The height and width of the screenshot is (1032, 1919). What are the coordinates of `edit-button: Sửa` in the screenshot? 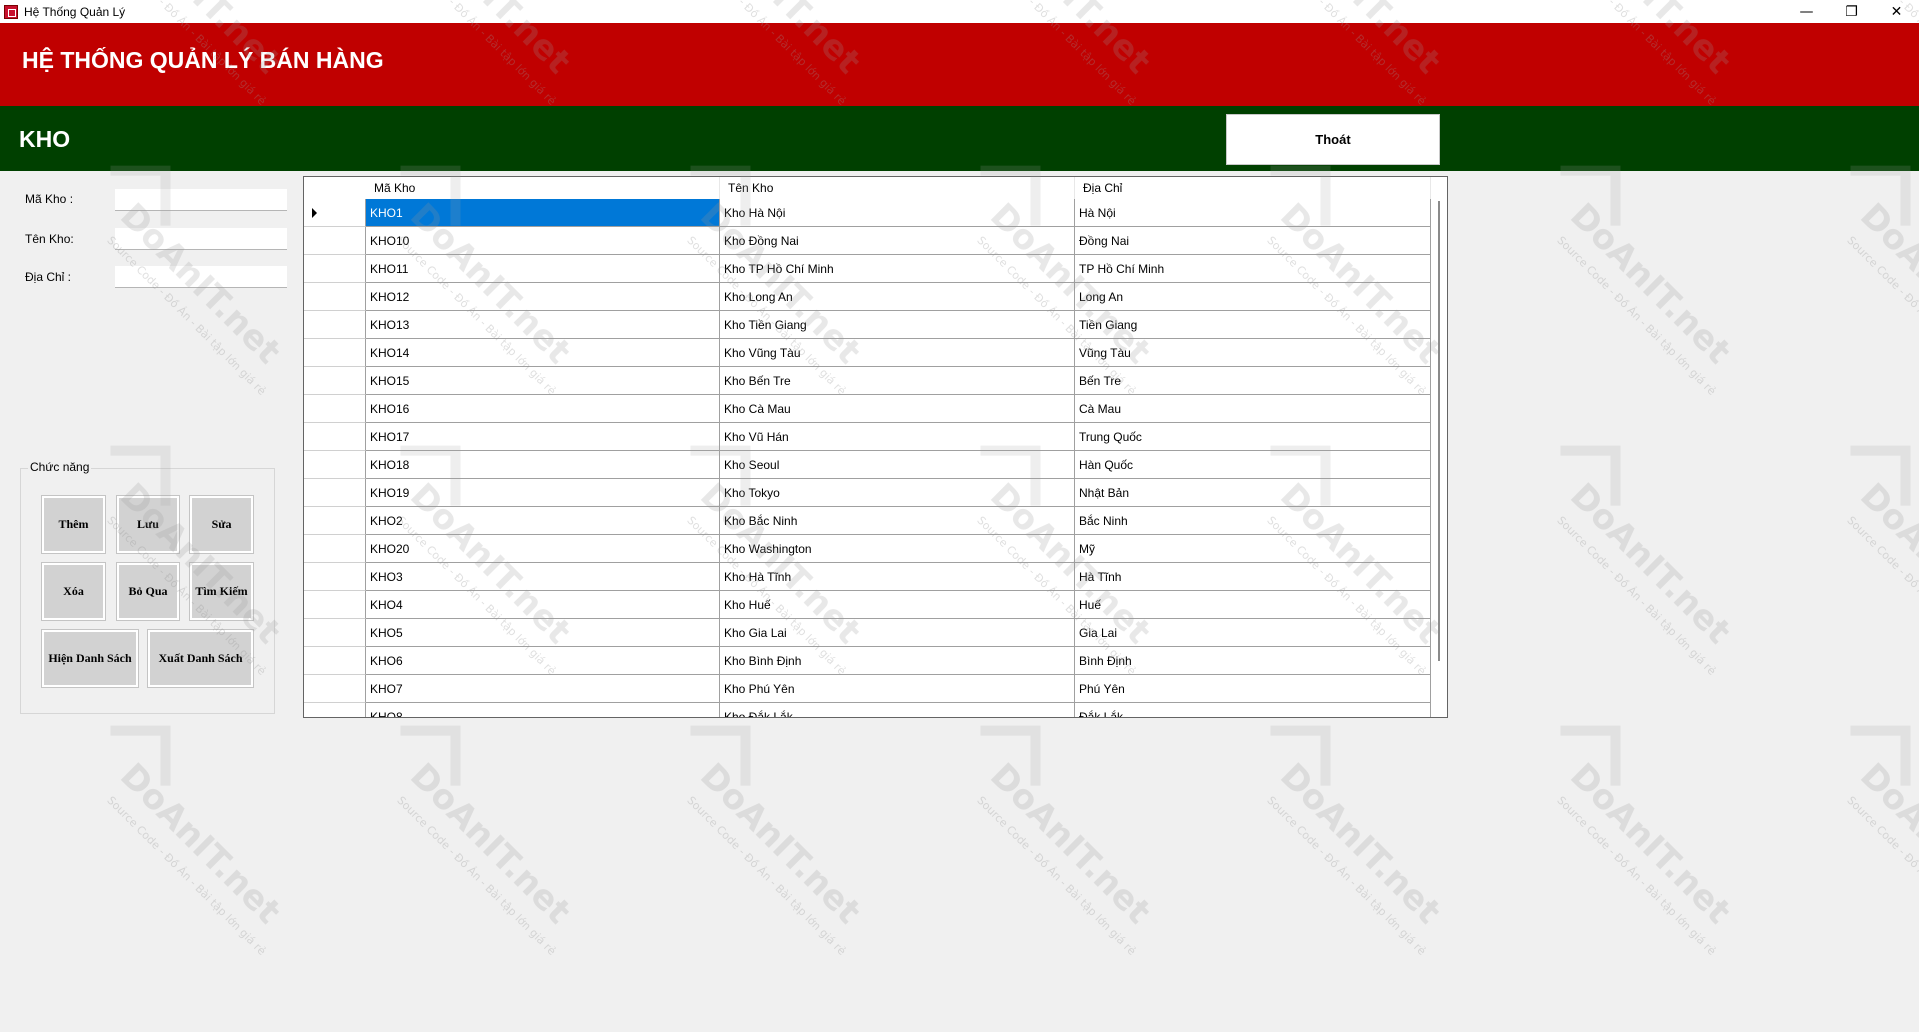 It's located at (221, 524).